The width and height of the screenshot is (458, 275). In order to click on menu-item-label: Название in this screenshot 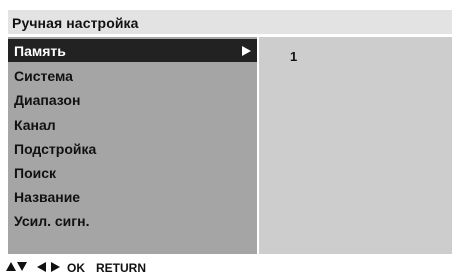, I will do `click(47, 197)`.